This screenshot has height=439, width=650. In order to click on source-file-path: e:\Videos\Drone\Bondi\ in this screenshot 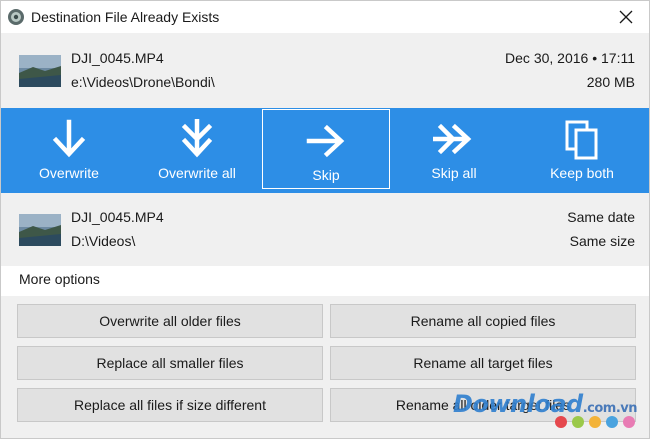, I will do `click(143, 82)`.